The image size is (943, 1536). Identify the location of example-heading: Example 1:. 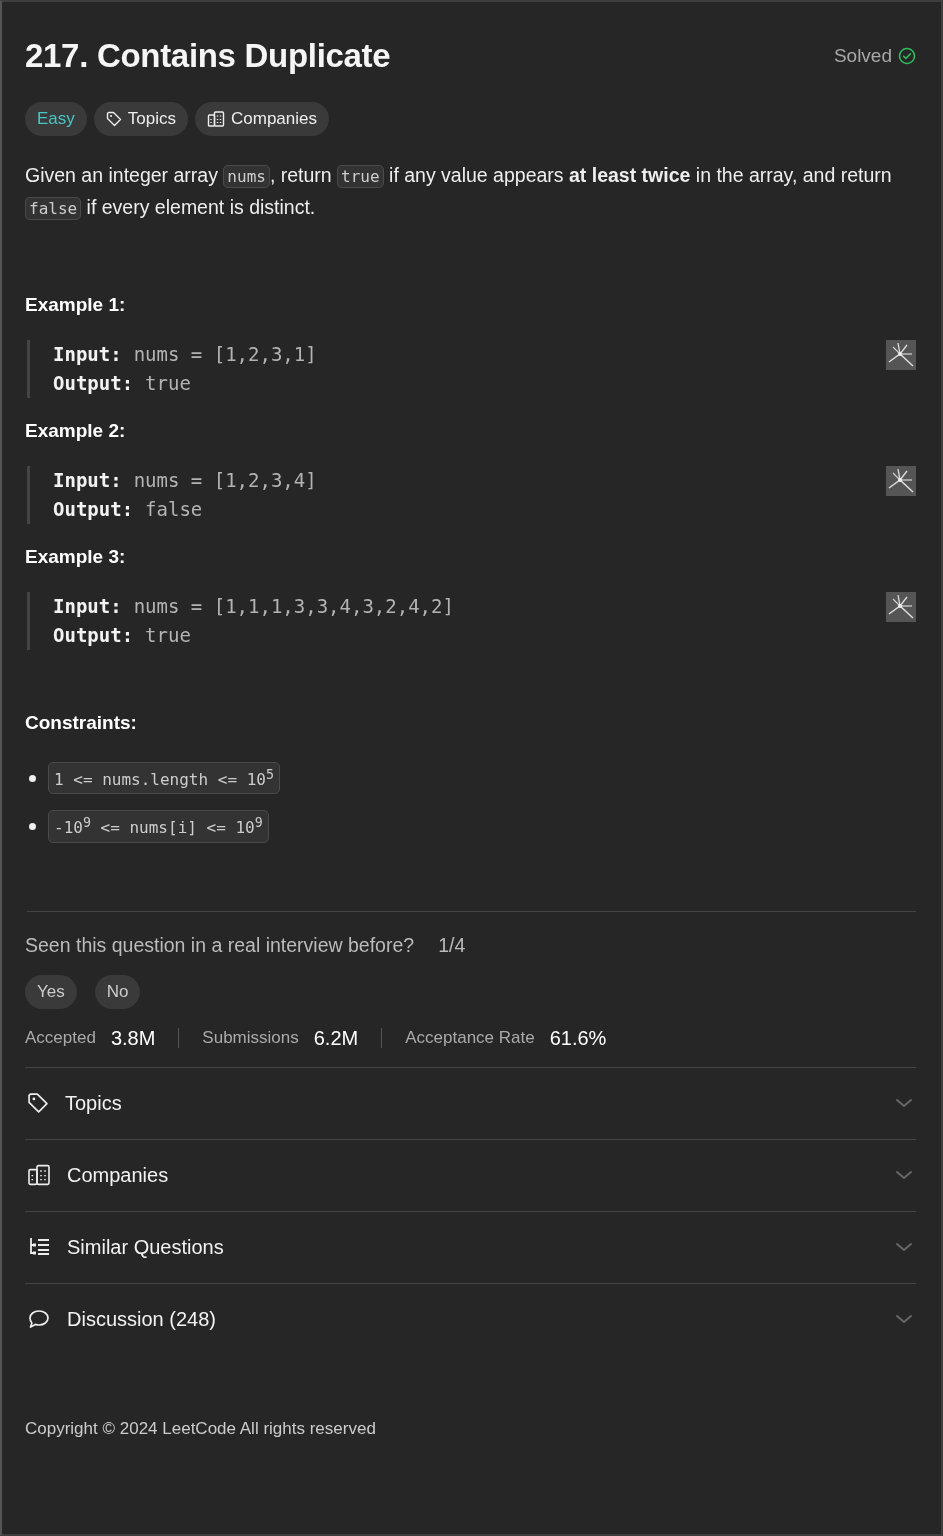
(76, 305).